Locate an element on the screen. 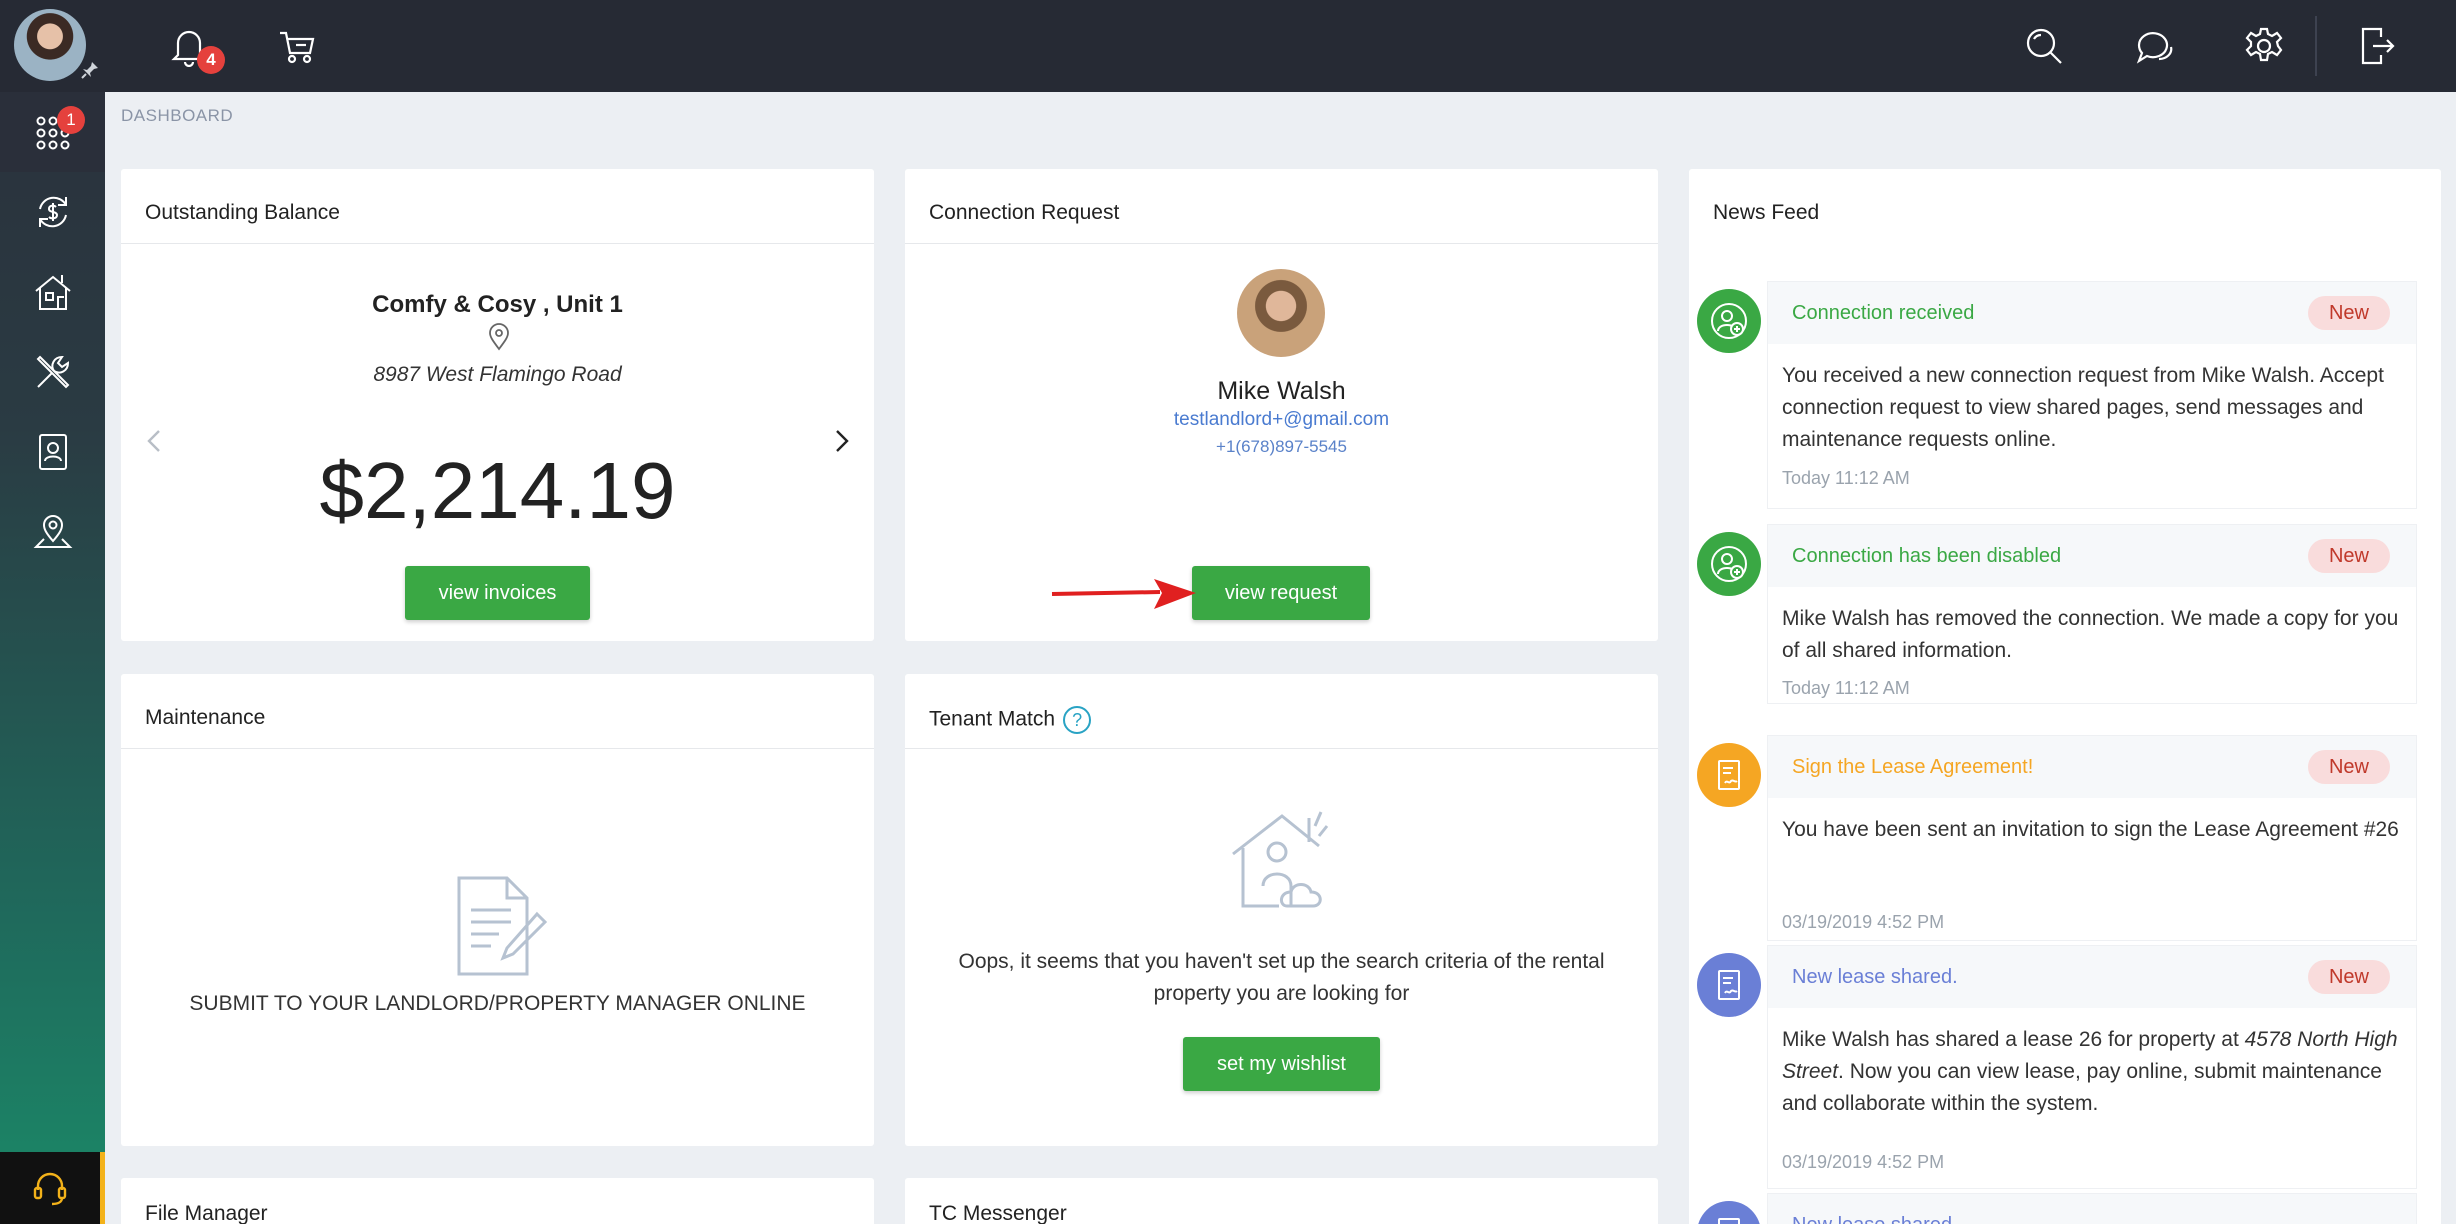 Image resolution: width=2456 pixels, height=1224 pixels. sidebar-item-maintenance is located at coordinates (52, 372).